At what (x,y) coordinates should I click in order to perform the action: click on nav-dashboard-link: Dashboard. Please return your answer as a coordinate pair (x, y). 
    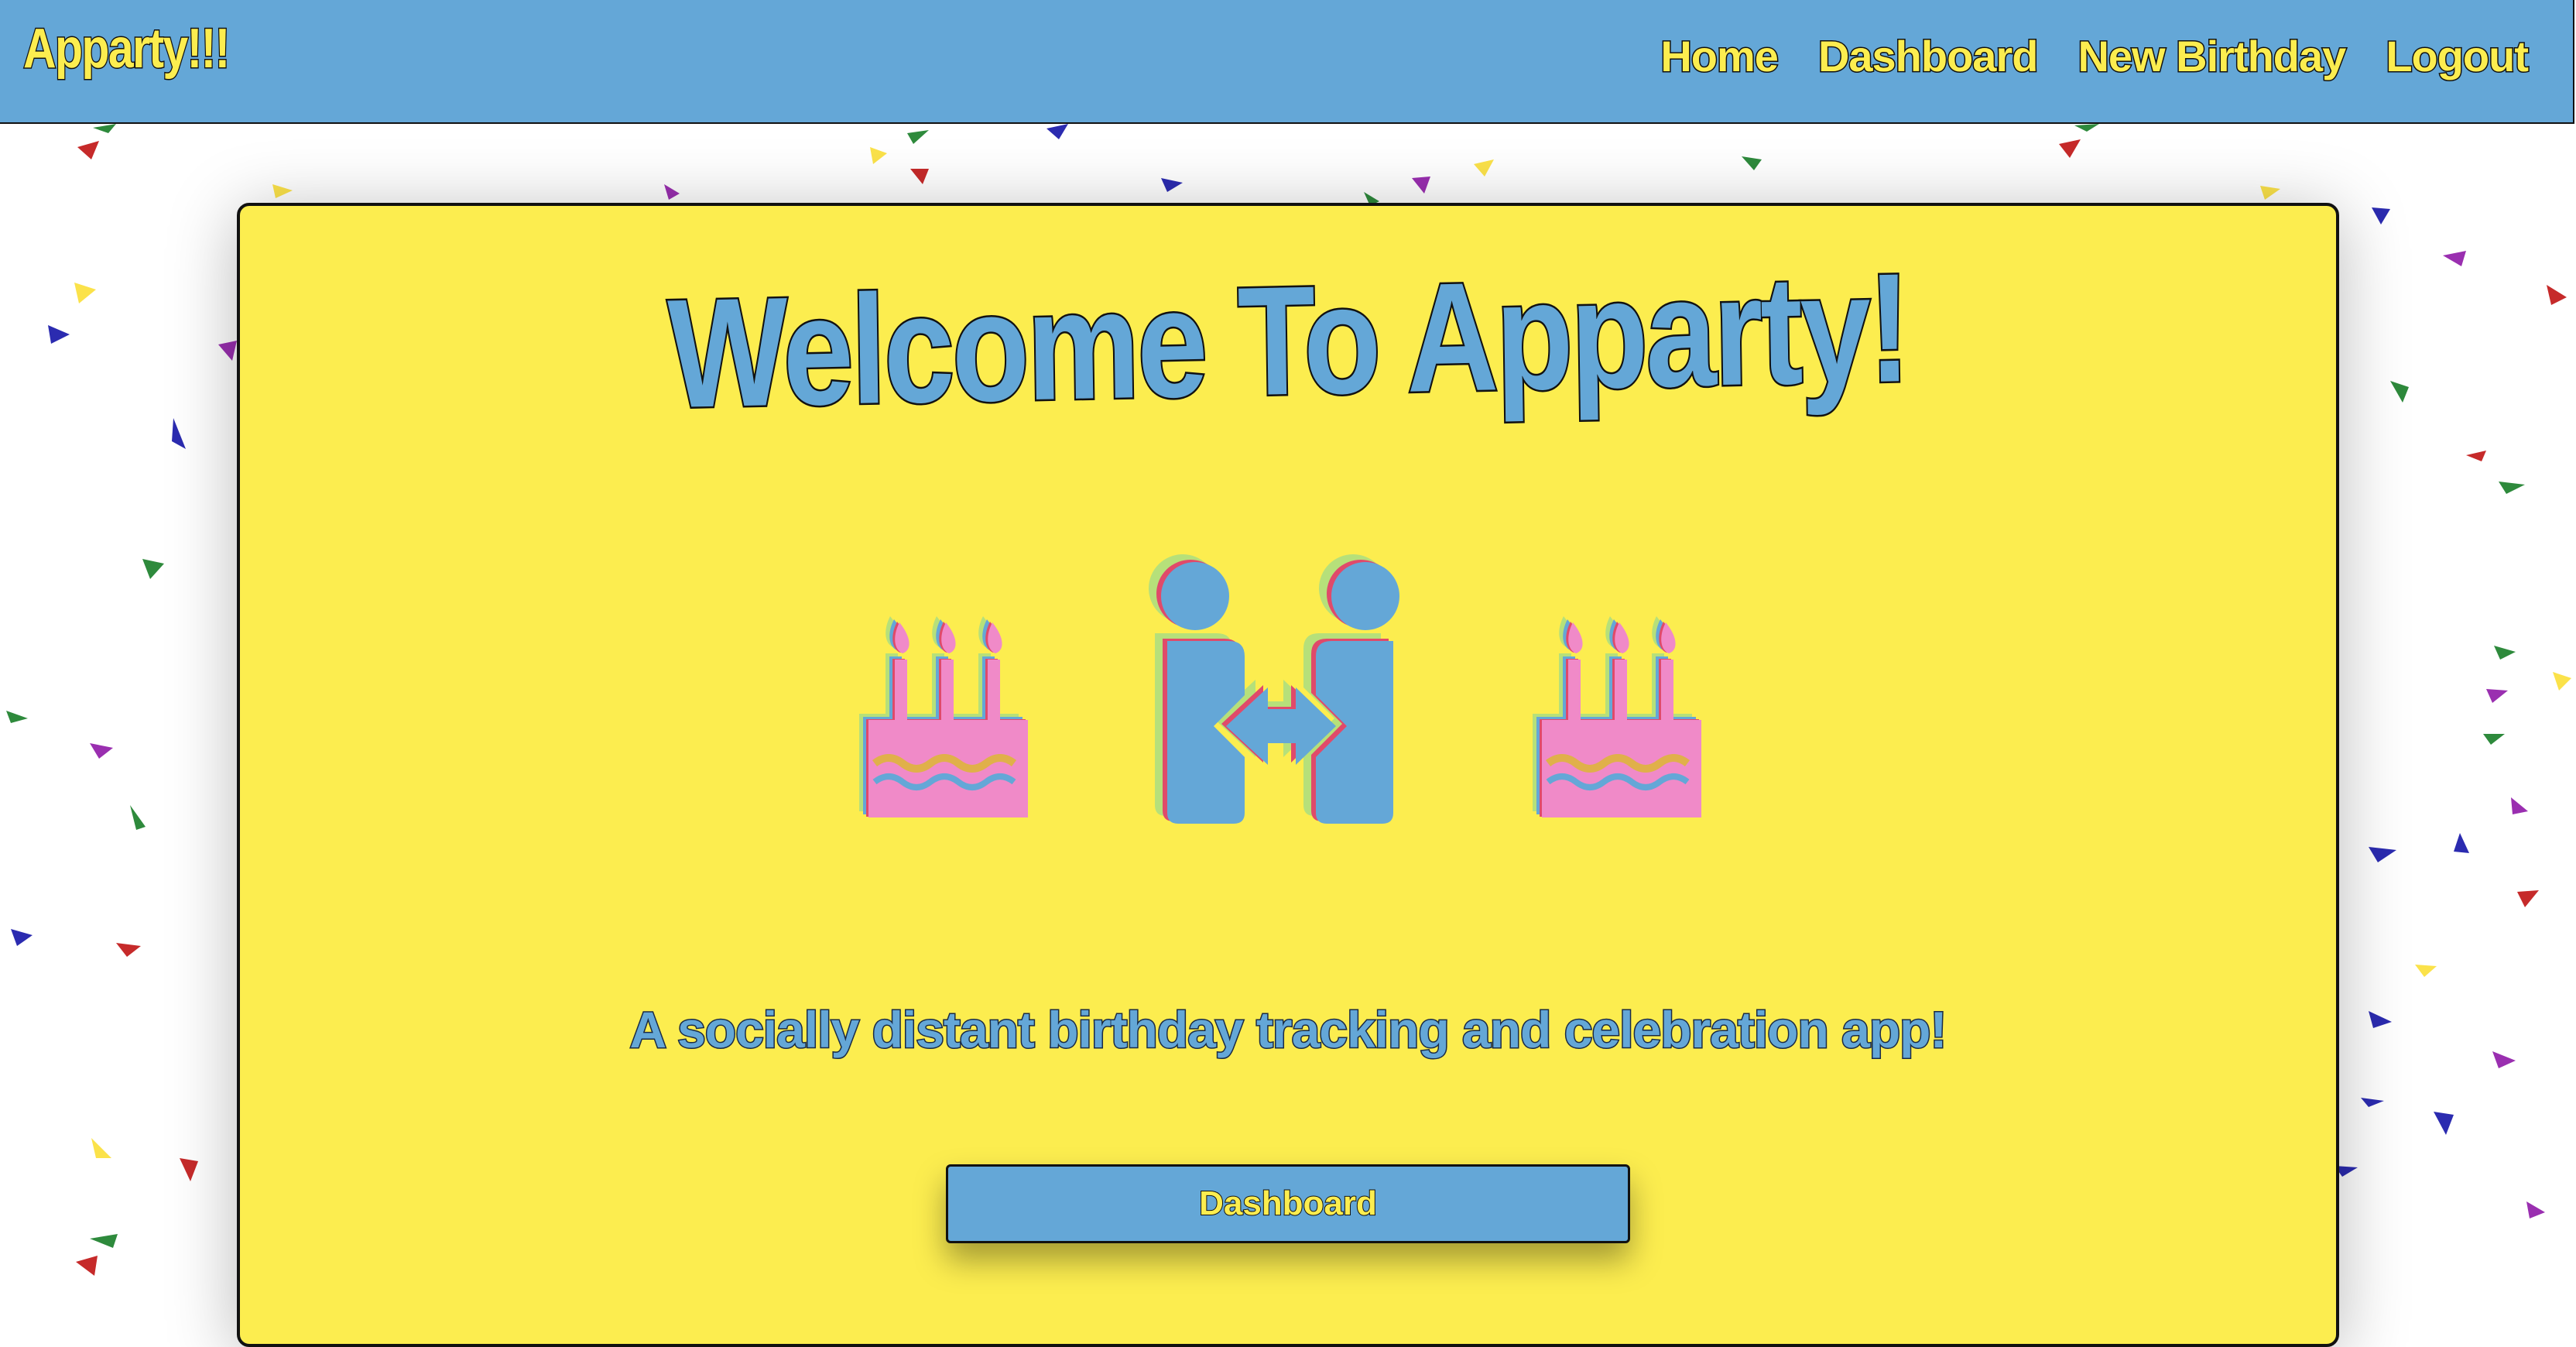
    Looking at the image, I should click on (1928, 56).